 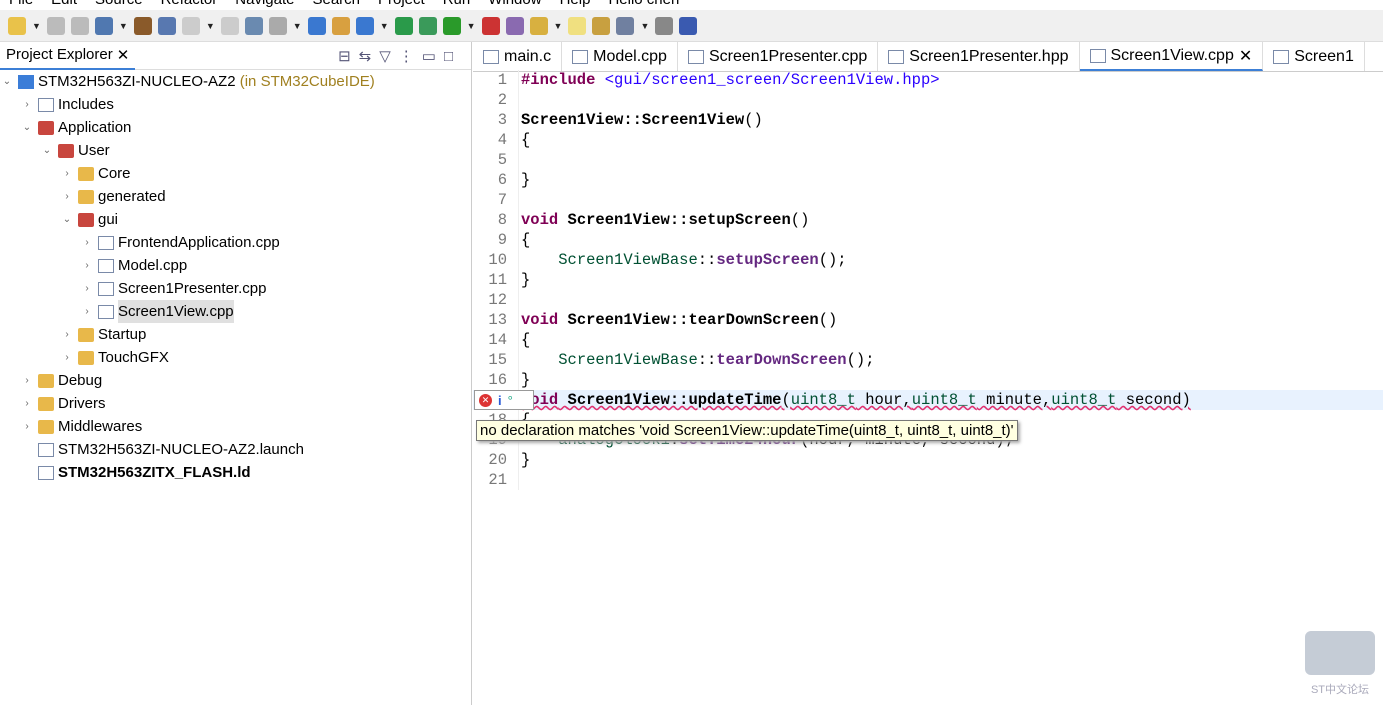 What do you see at coordinates (68, 56) in the screenshot?
I see `tab-project-explorer: Project Explorer ✕` at bounding box center [68, 56].